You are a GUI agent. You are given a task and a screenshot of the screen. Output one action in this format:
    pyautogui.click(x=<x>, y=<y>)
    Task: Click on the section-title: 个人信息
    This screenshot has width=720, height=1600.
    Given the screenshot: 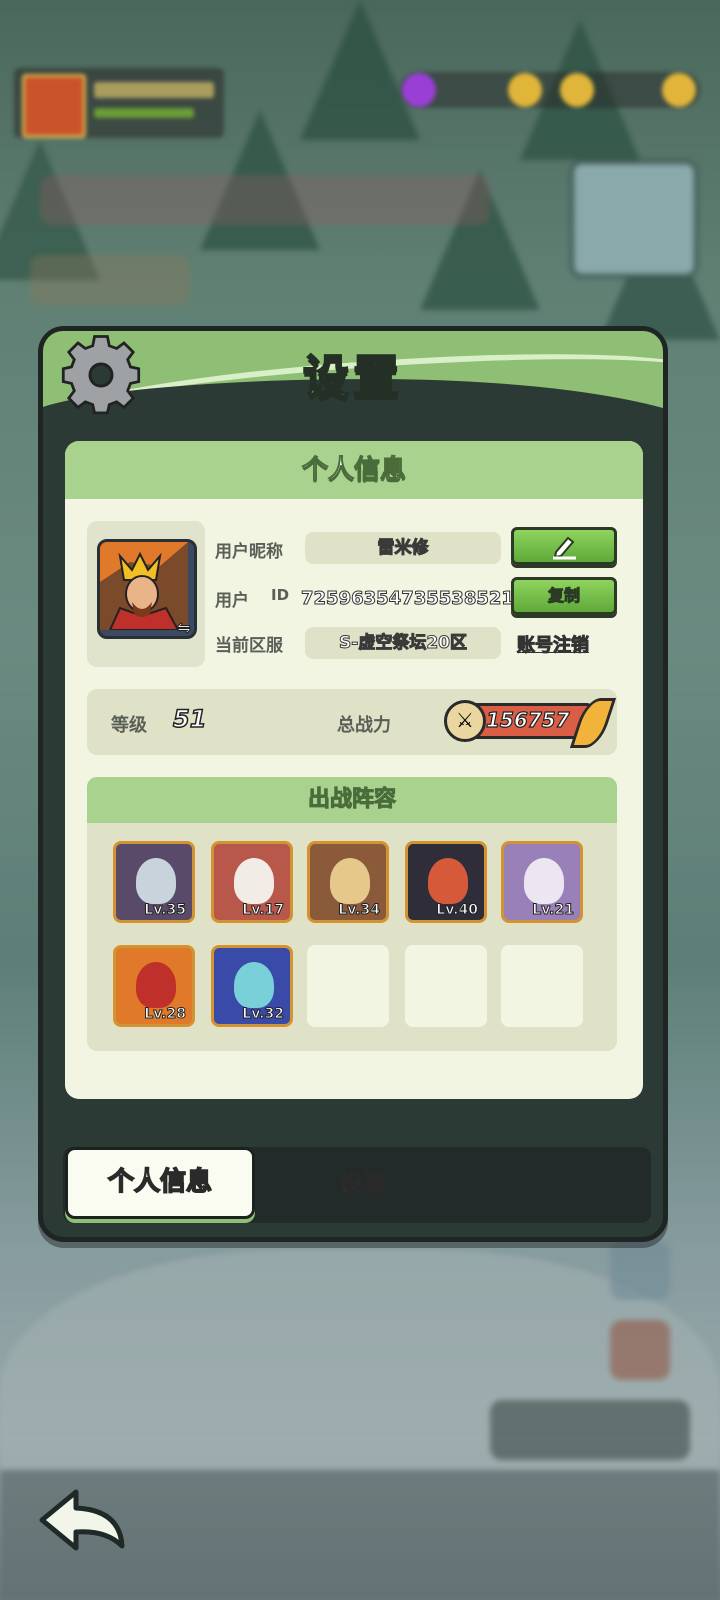 What is the action you would take?
    pyautogui.click(x=354, y=470)
    